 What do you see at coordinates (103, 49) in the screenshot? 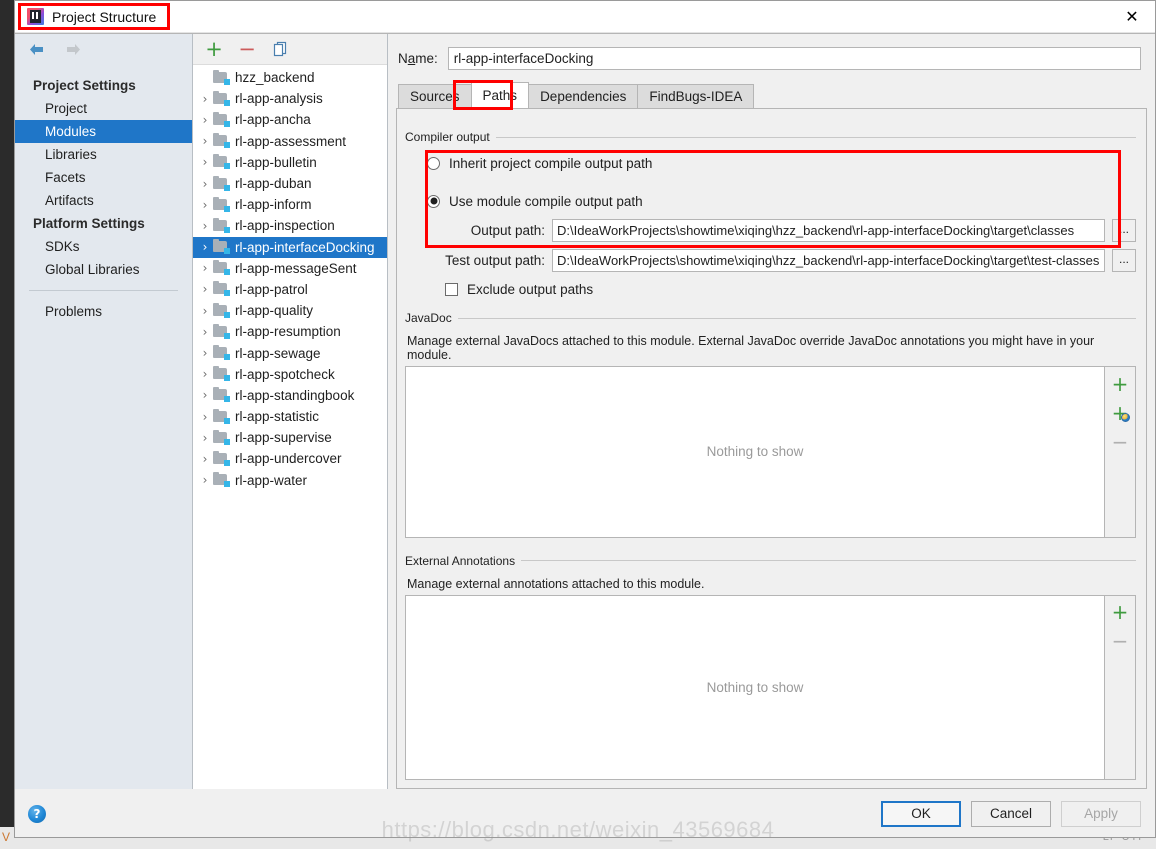
I see `sidebar-nav-bar` at bounding box center [103, 49].